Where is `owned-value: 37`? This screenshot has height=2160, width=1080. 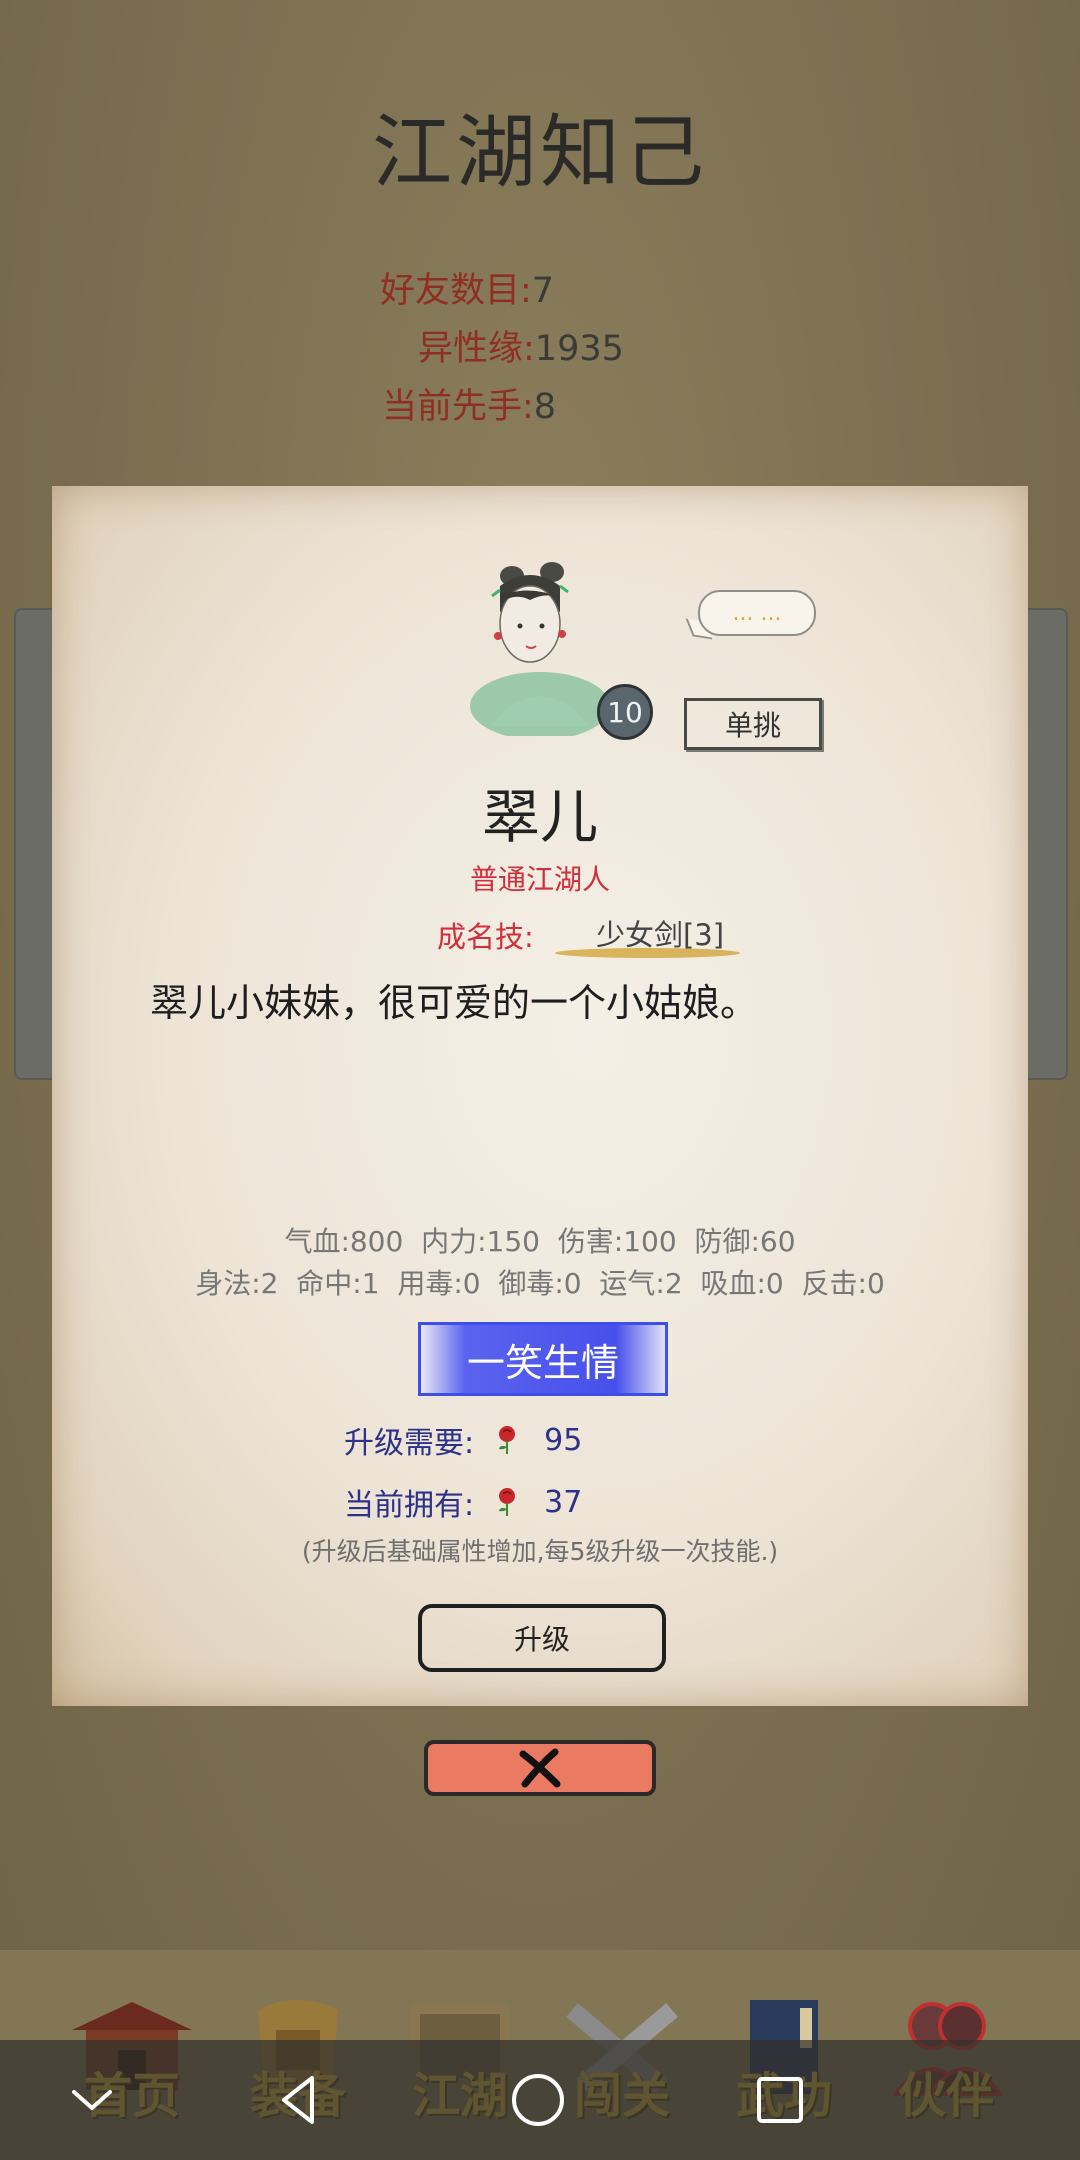
owned-value: 37 is located at coordinates (563, 1502).